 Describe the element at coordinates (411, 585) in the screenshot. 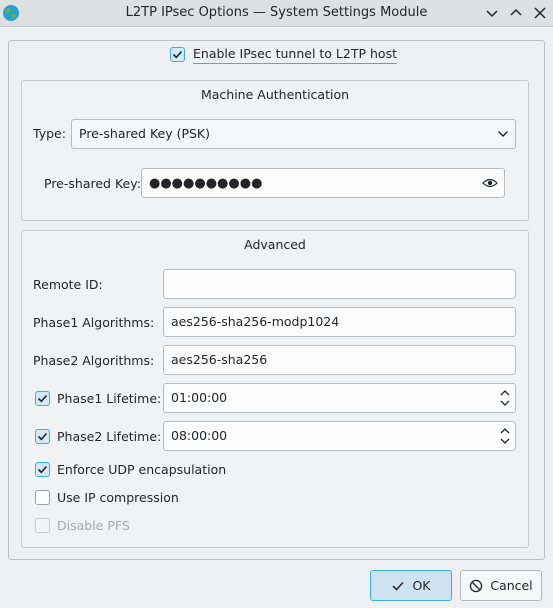

I see `ok-button: OK` at that location.